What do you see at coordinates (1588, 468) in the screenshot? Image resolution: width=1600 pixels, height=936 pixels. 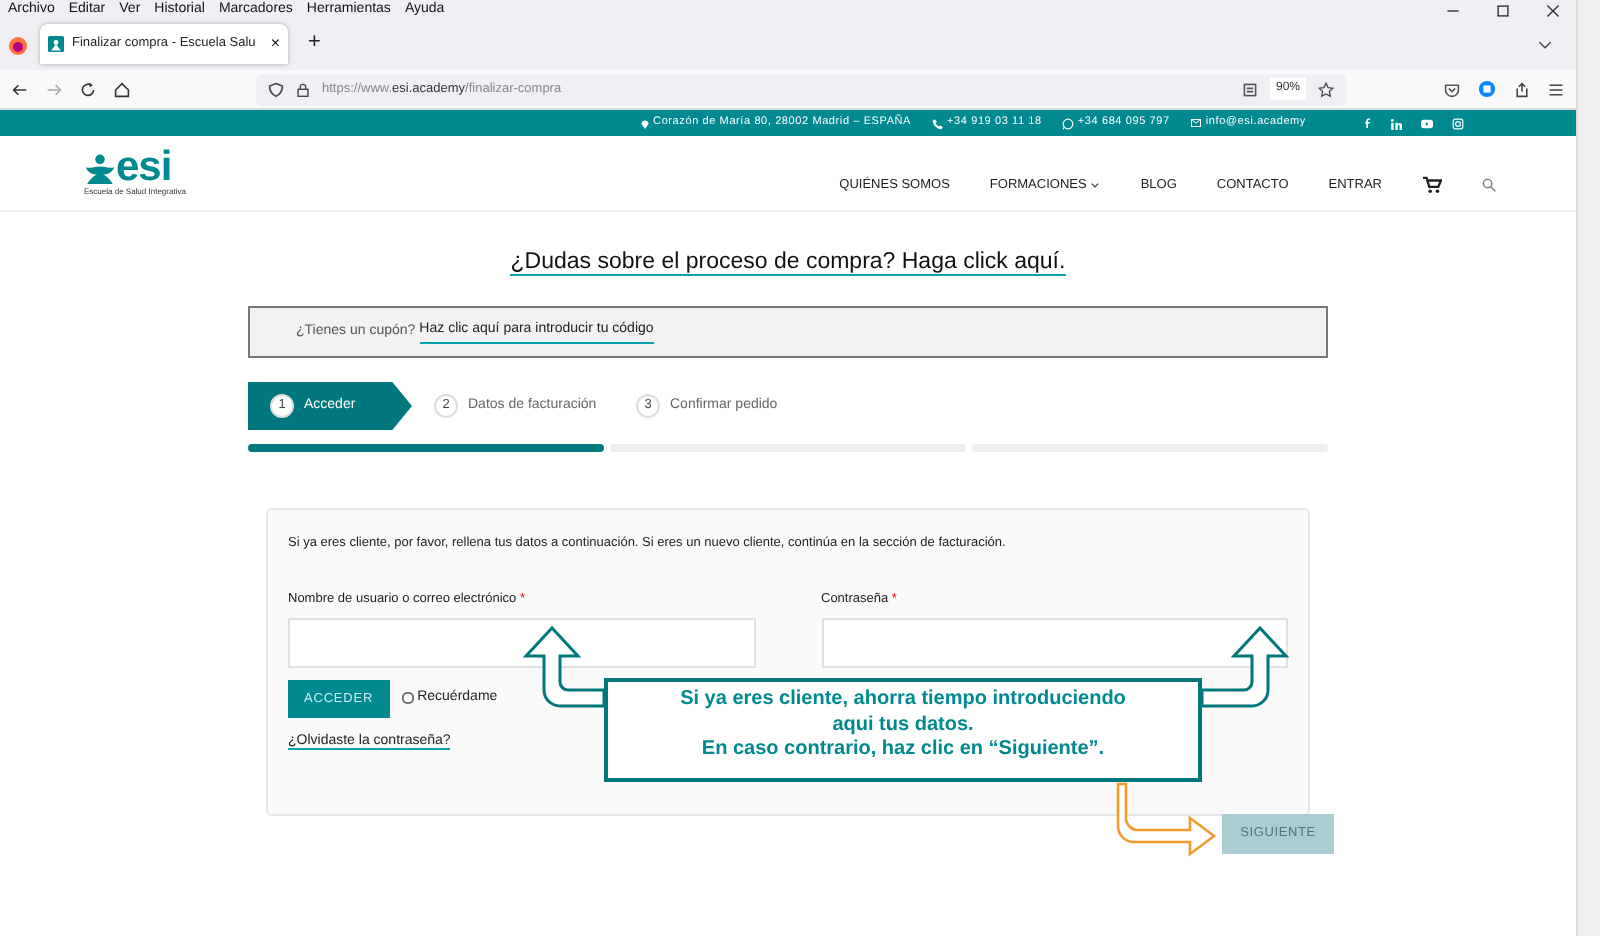 I see `scrollbar` at bounding box center [1588, 468].